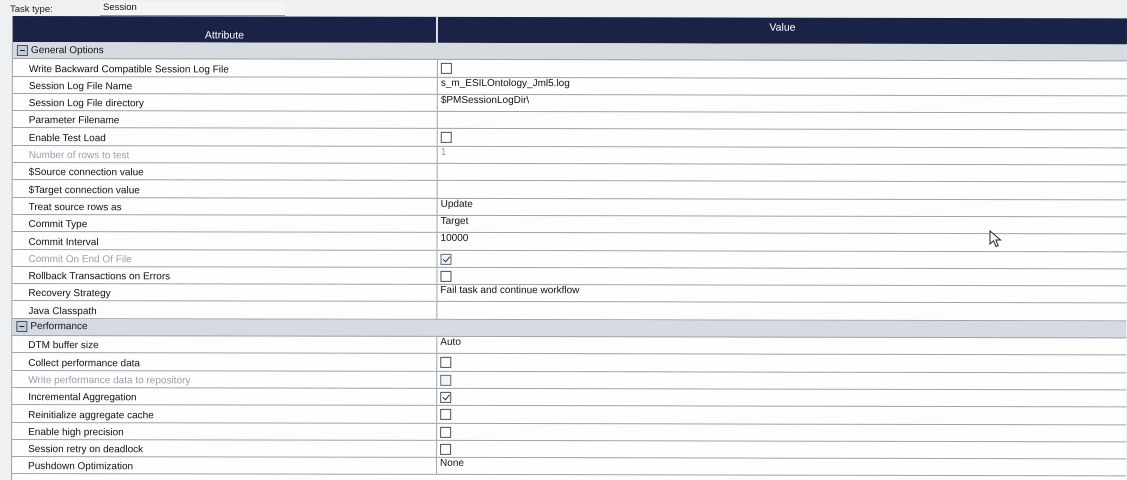 The height and width of the screenshot is (480, 1127). Describe the element at coordinates (225, 379) in the screenshot. I see `attribute-name: Write performance data to repository` at that location.